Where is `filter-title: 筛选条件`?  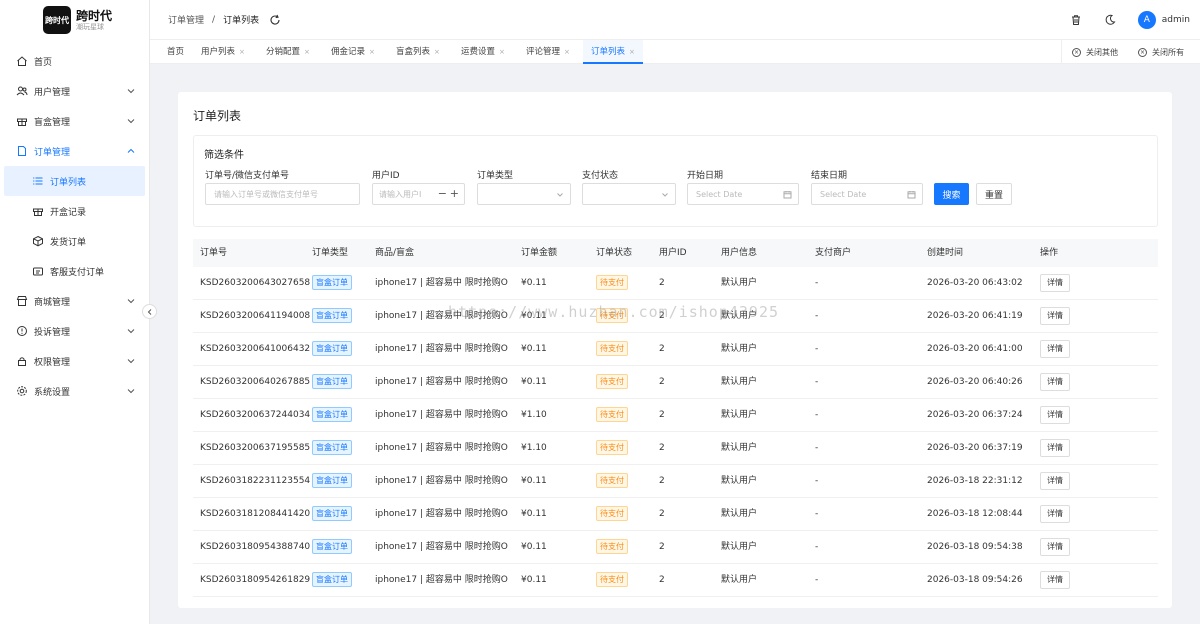
filter-title: 筛选条件 is located at coordinates (224, 155).